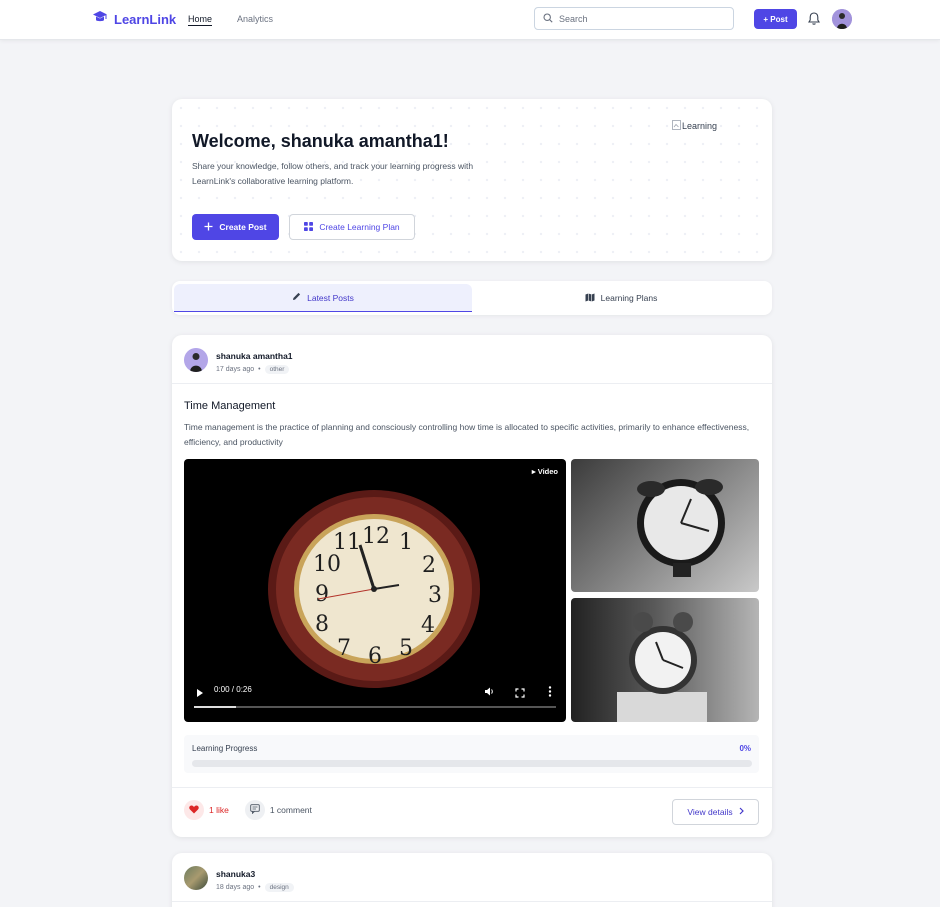 This screenshot has width=940, height=907. I want to click on svg-text: 9, so click(322, 594).